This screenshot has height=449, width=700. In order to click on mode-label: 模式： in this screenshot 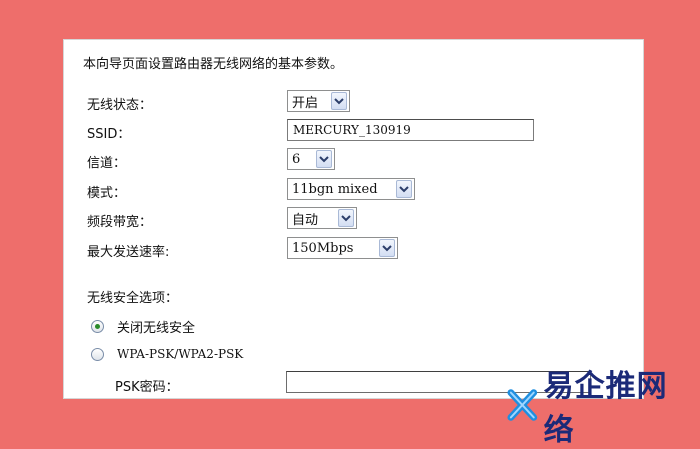, I will do `click(107, 193)`.